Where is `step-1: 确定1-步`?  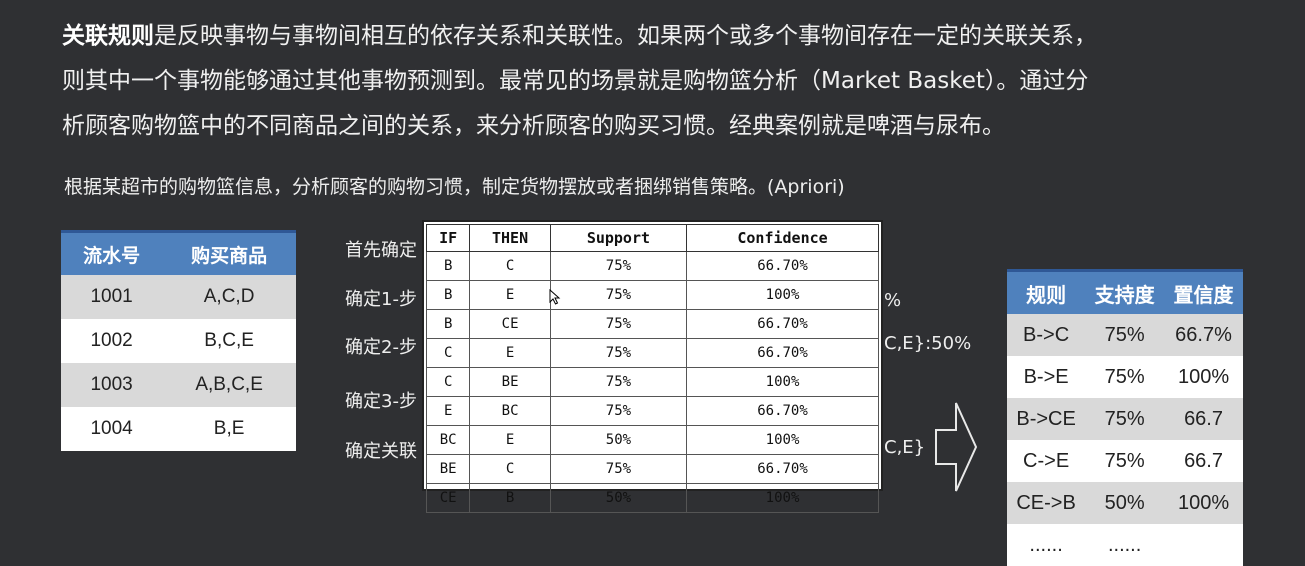 step-1: 确定1-步 is located at coordinates (381, 299).